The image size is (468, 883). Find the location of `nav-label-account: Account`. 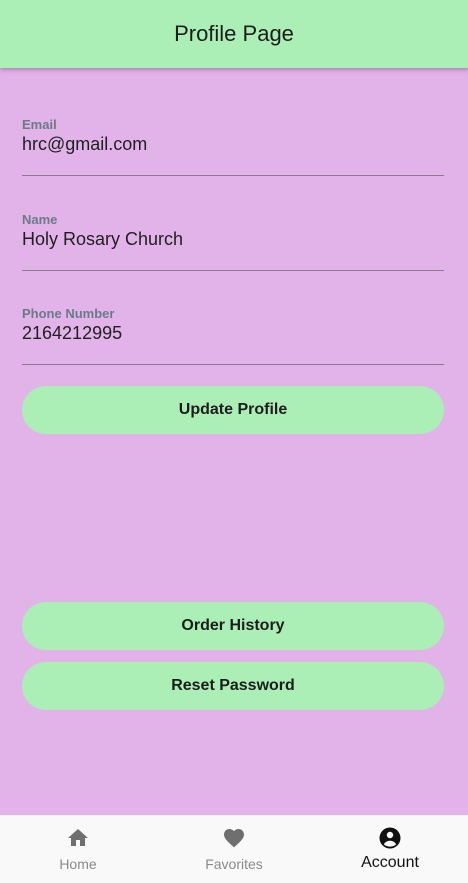

nav-label-account: Account is located at coordinates (390, 862).